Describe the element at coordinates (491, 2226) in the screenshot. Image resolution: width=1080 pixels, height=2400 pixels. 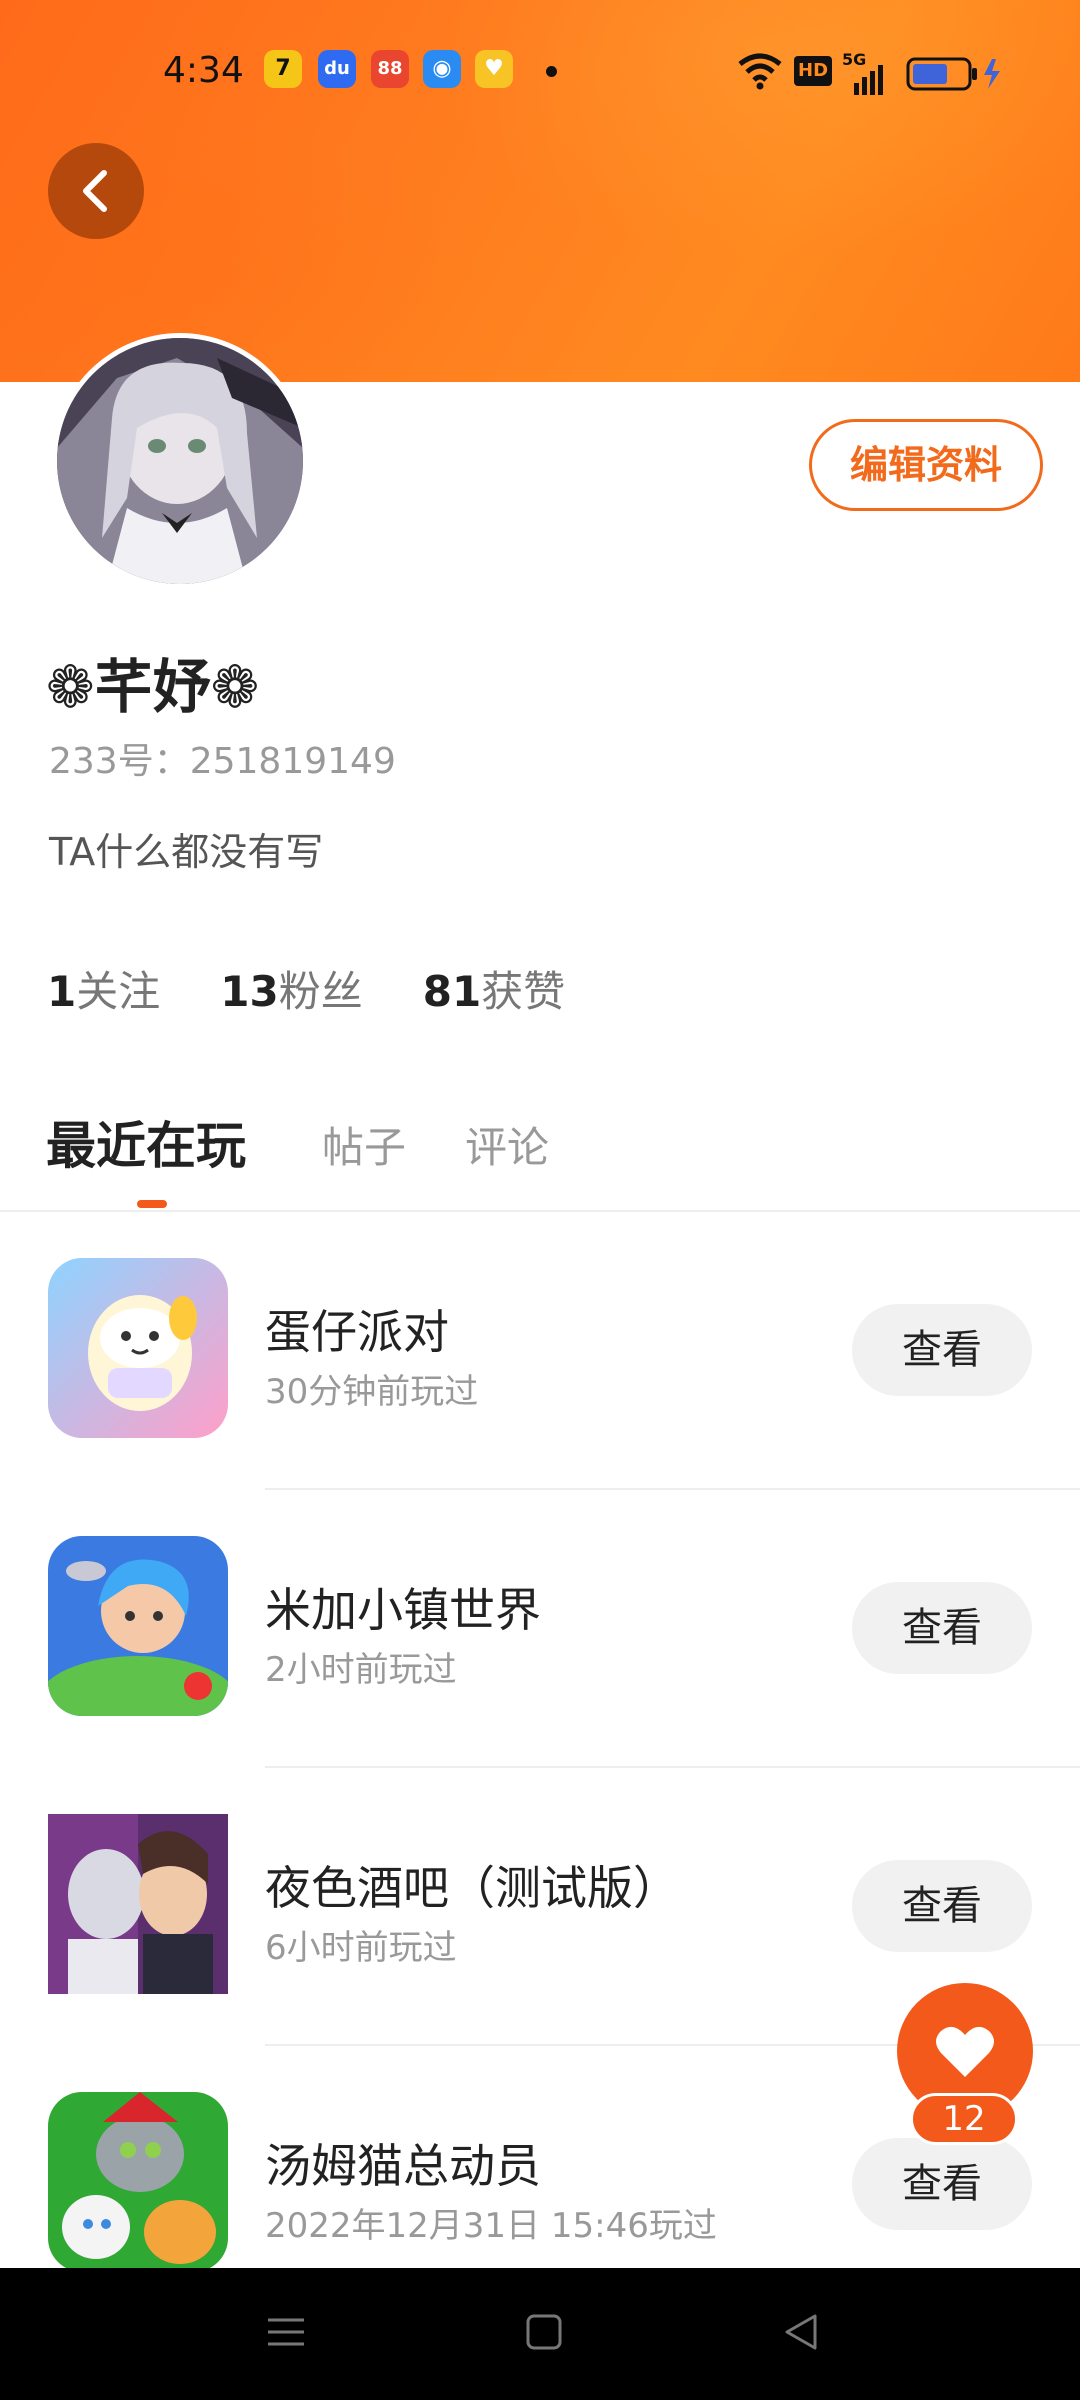
I see `game-last-played: 2022年12月31日 15:46玩过` at that location.